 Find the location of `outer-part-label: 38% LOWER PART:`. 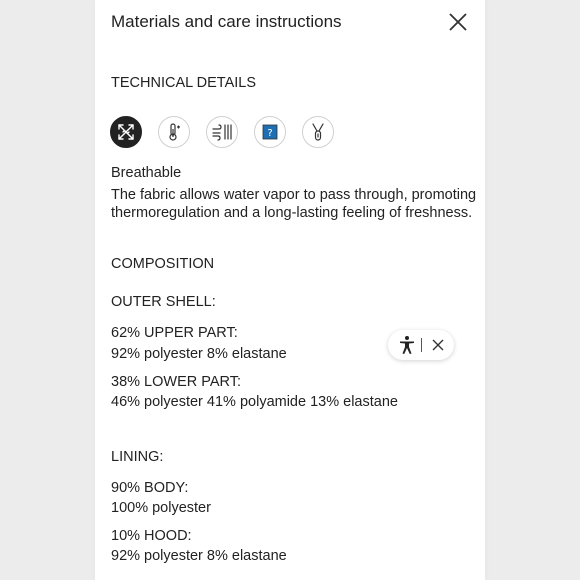

outer-part-label: 38% LOWER PART: is located at coordinates (176, 382).